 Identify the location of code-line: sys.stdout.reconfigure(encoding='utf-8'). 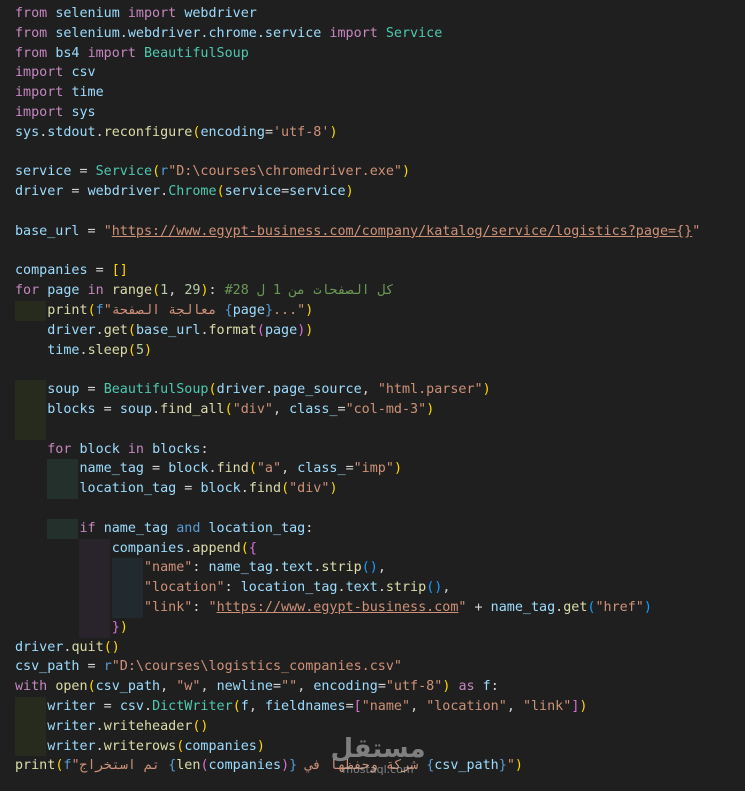
(176, 133).